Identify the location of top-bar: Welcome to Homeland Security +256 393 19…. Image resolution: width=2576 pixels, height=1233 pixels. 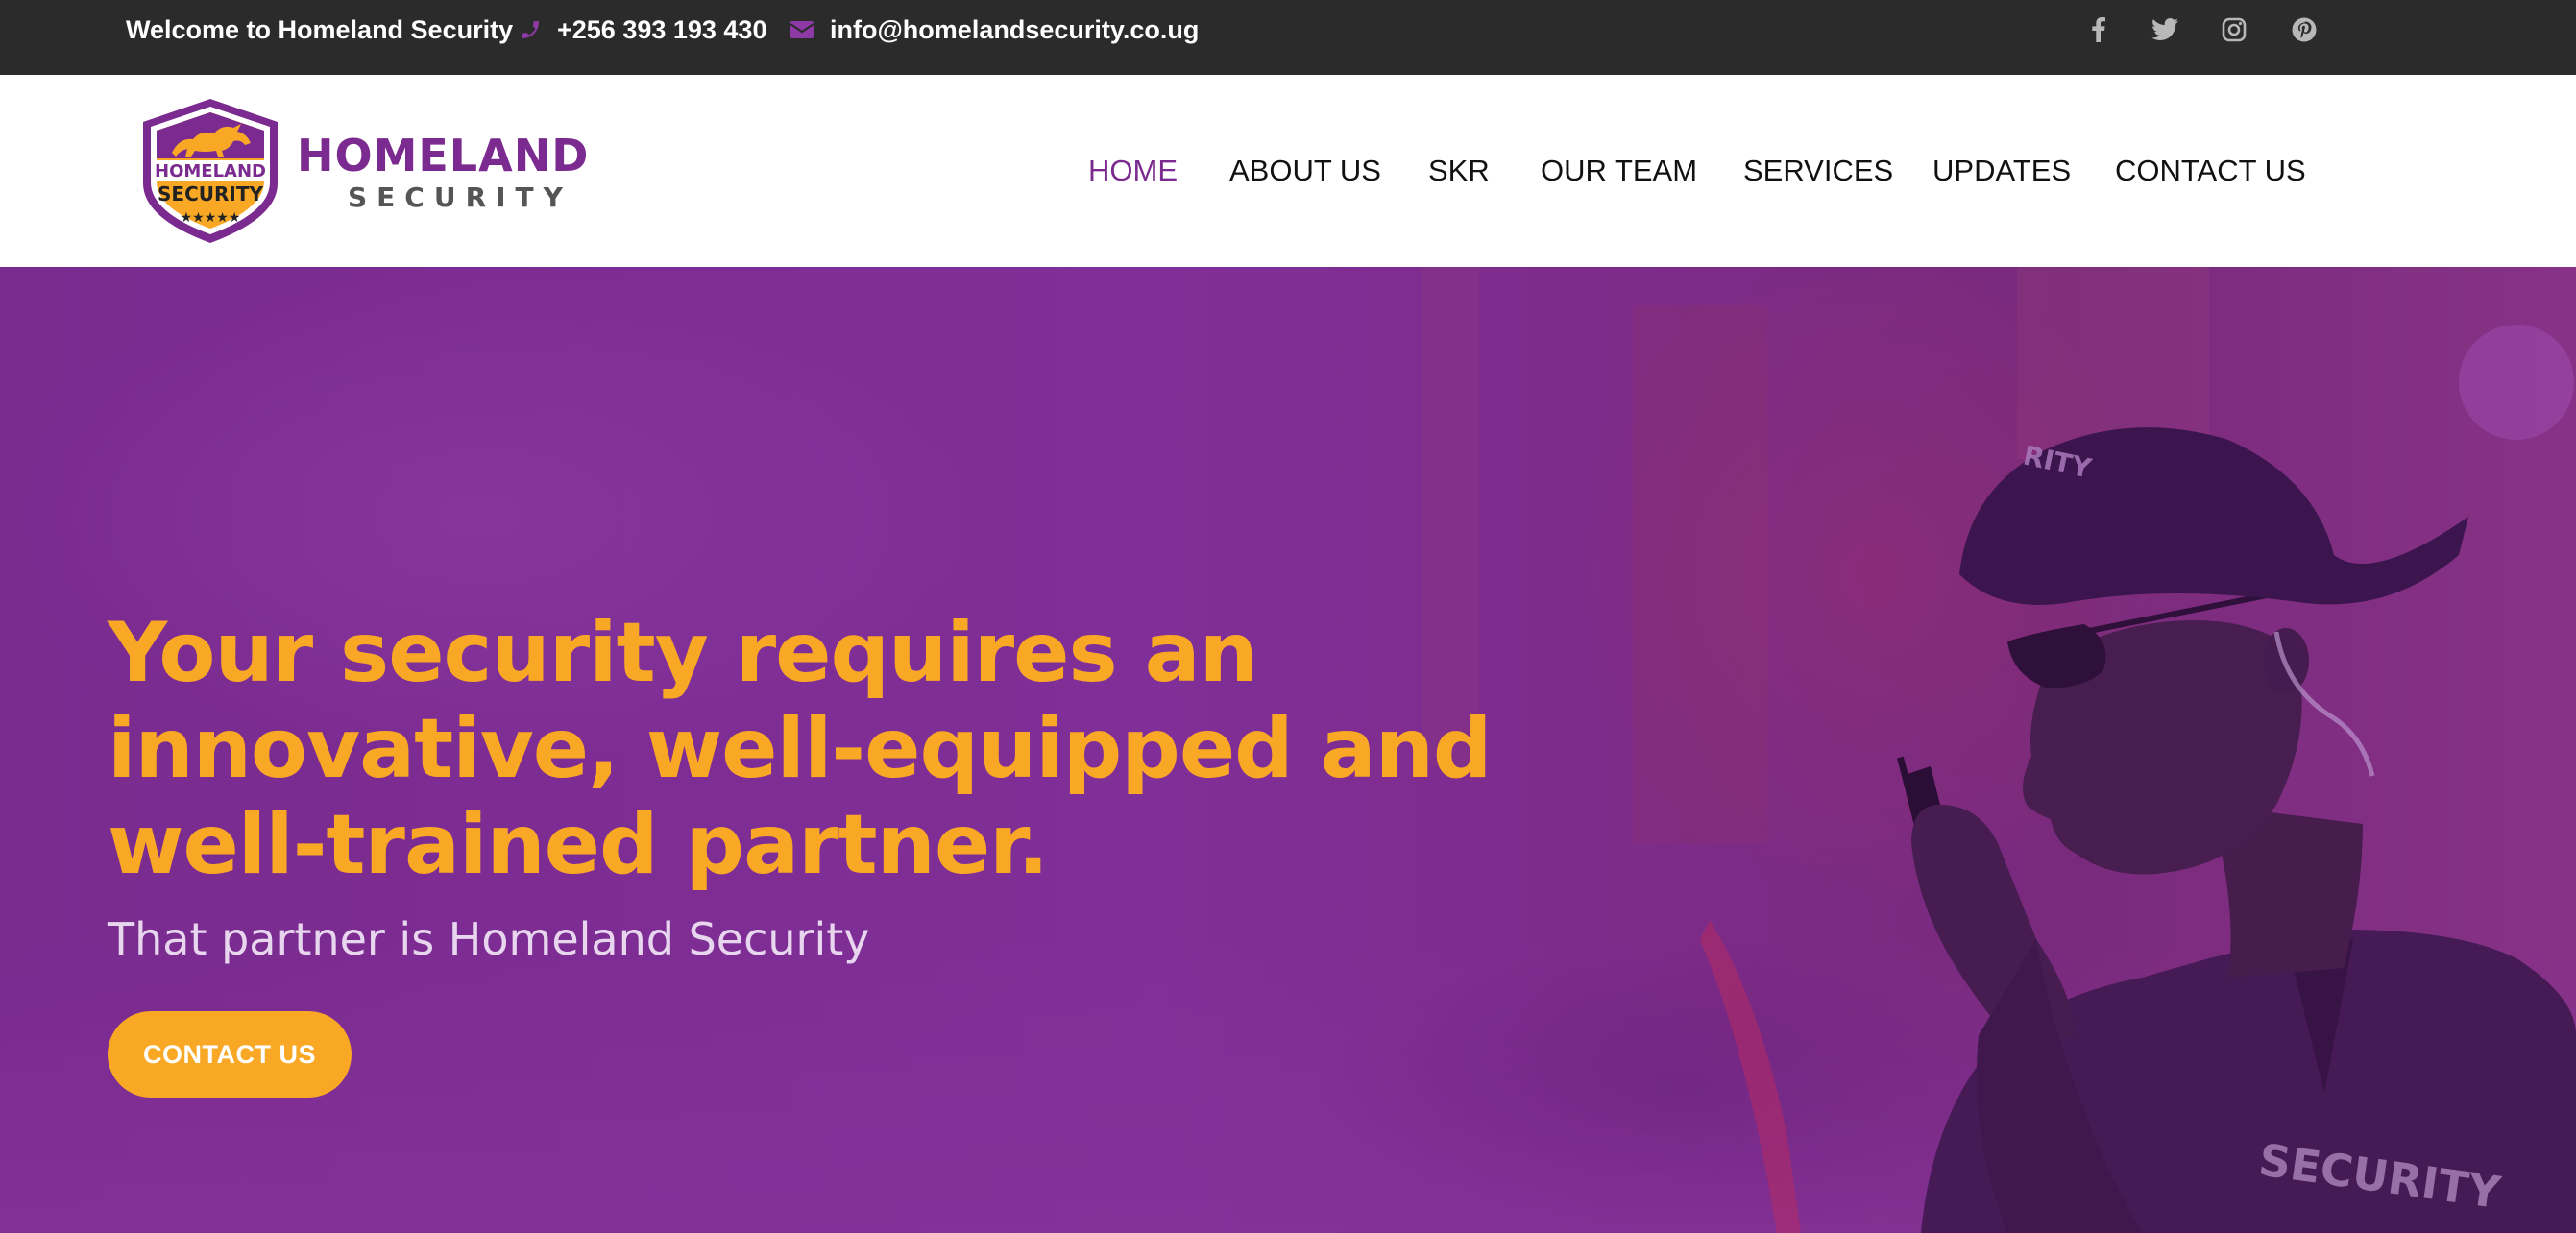
(1288, 37).